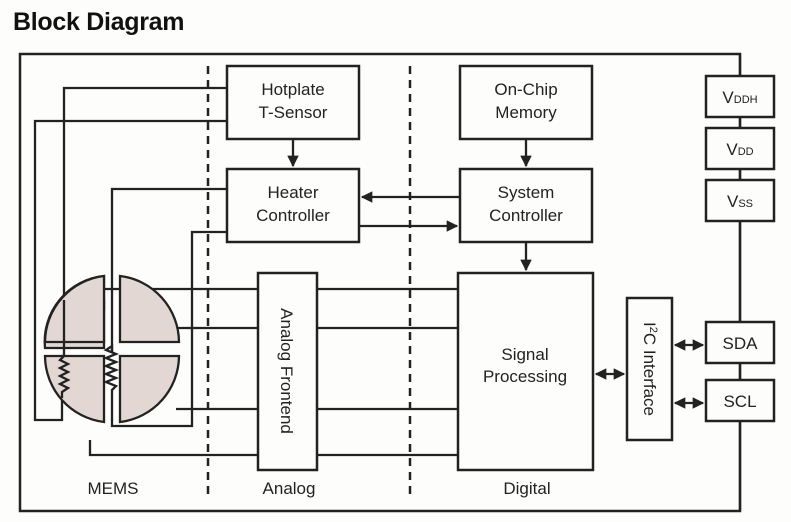  I want to click on i2c-label: I2C Interface, so click(649, 369).